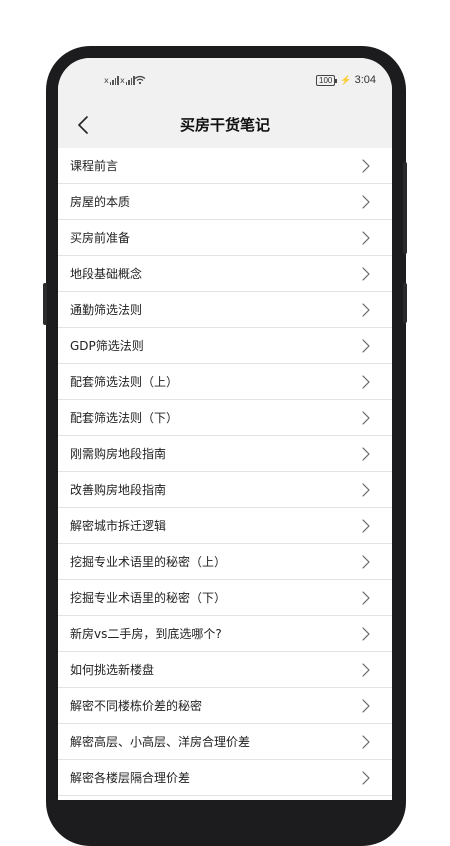 The image size is (450, 846). I want to click on list-item-label: 新房vs二手房，到底选哪个?, so click(146, 634).